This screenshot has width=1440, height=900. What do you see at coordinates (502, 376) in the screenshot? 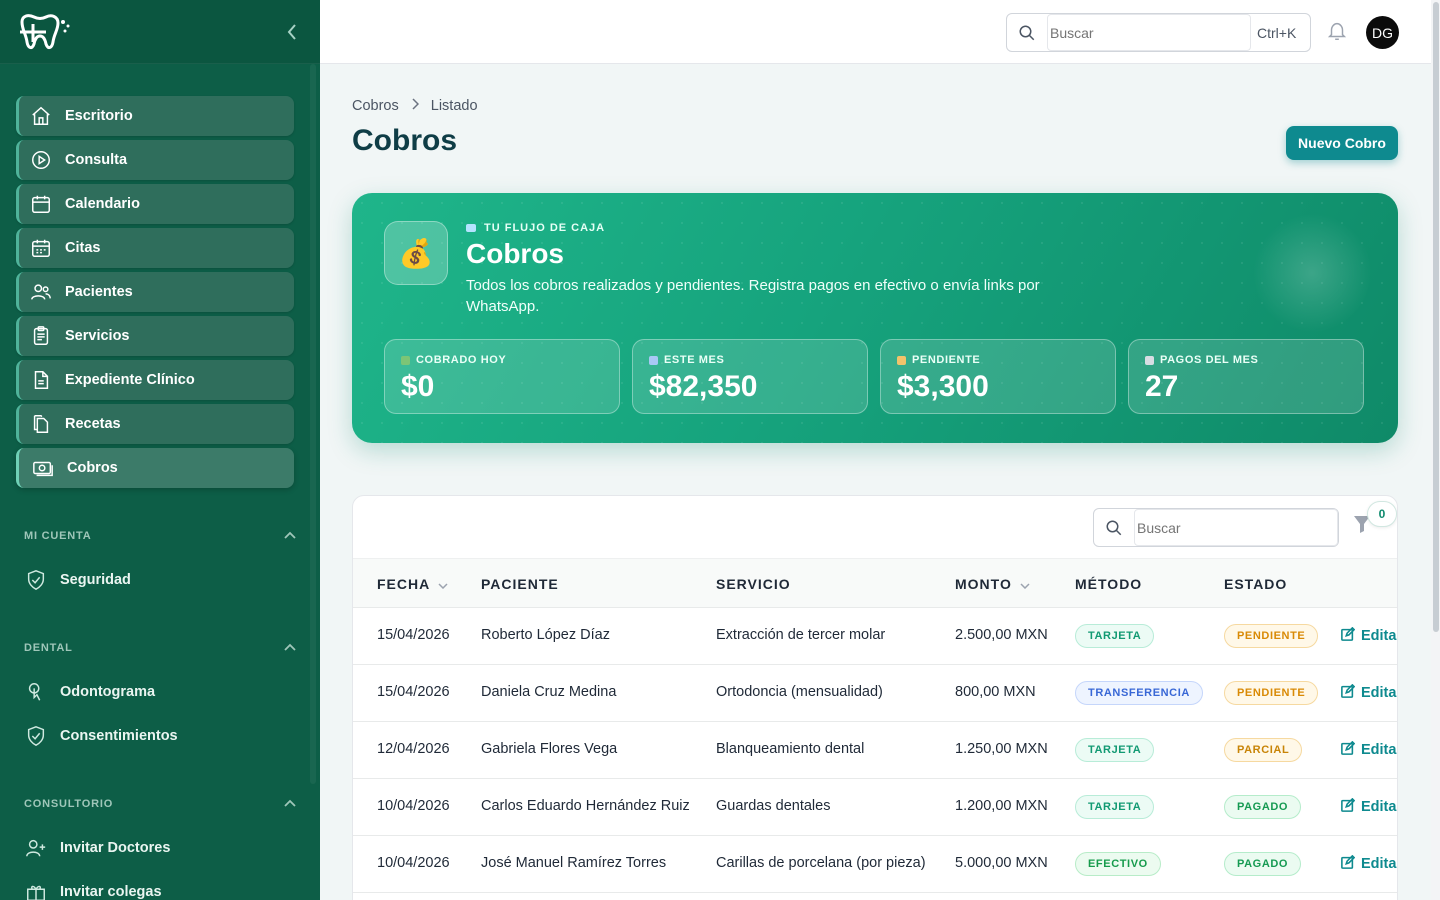
I see `stat-card-cobrado-hoy: COBRADO HOY $0` at bounding box center [502, 376].